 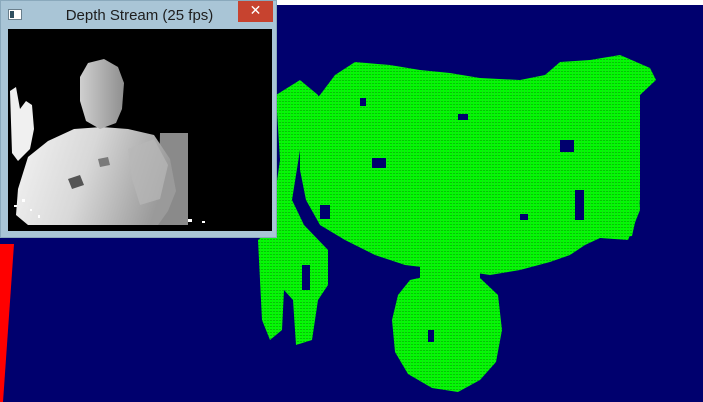 What do you see at coordinates (255, 11) in the screenshot?
I see `close-button: ✕` at bounding box center [255, 11].